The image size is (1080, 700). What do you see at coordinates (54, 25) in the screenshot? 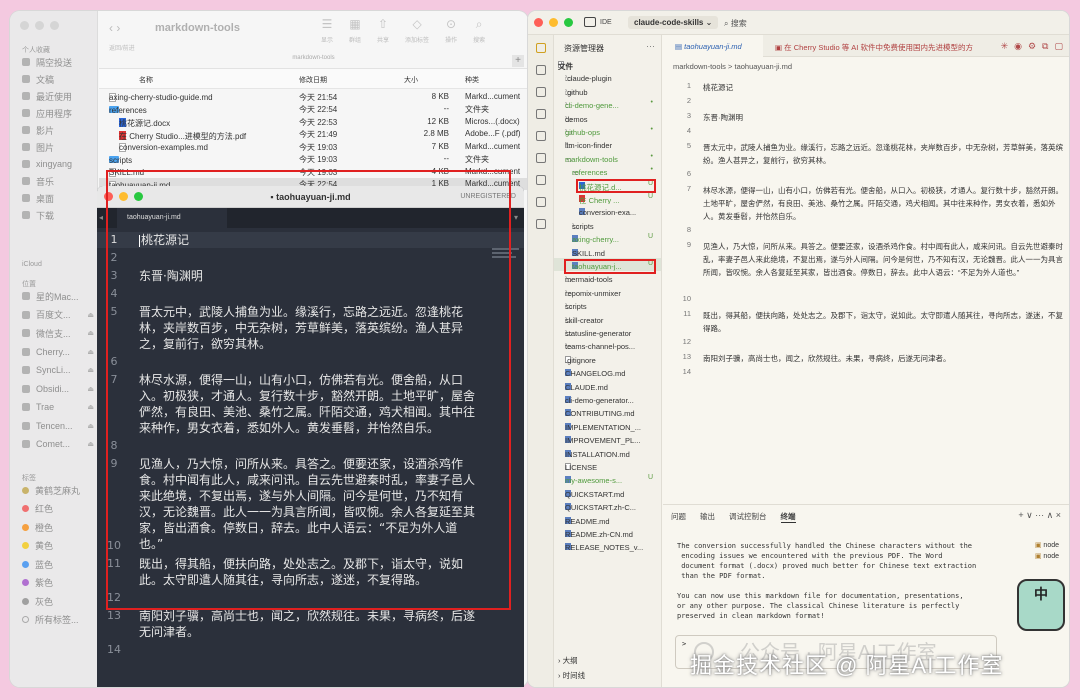
I see `zoom-button` at bounding box center [54, 25].